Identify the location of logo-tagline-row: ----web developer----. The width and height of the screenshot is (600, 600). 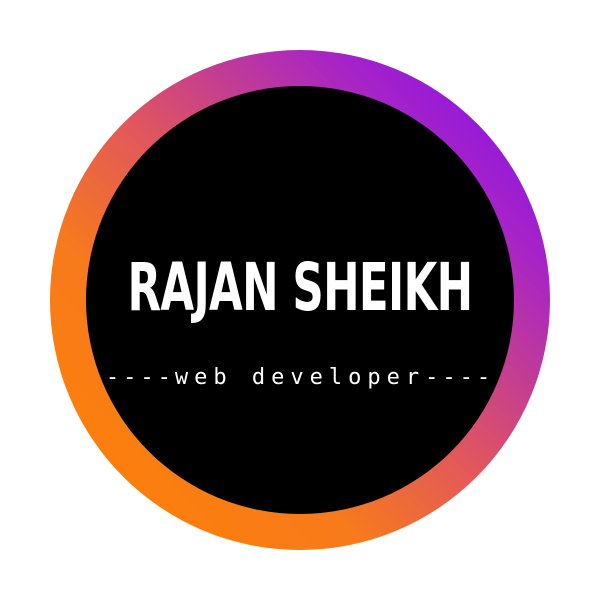
(300, 378).